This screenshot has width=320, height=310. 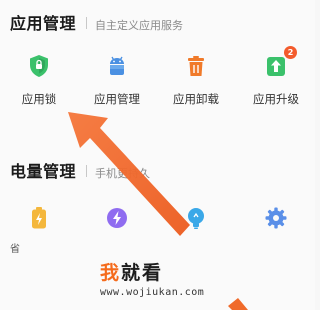 What do you see at coordinates (279, 63) in the screenshot?
I see `upgrade-icon-wrap: 2` at bounding box center [279, 63].